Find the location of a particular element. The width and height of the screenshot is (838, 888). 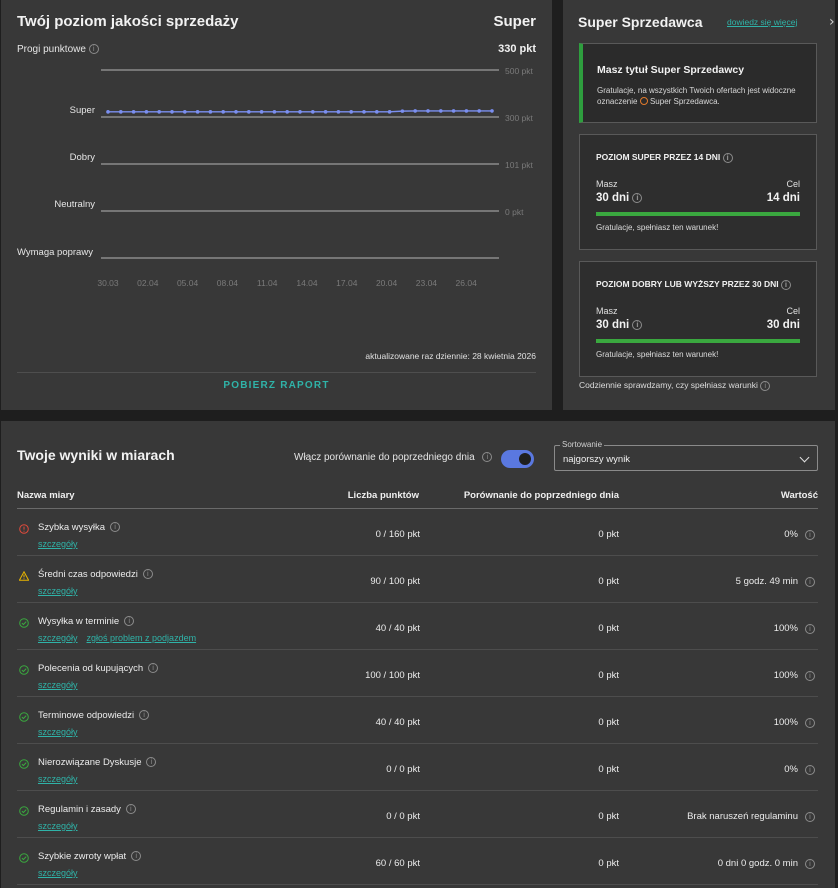

metric-name: Nierozwiązane Dyskusje i is located at coordinates (97, 762).